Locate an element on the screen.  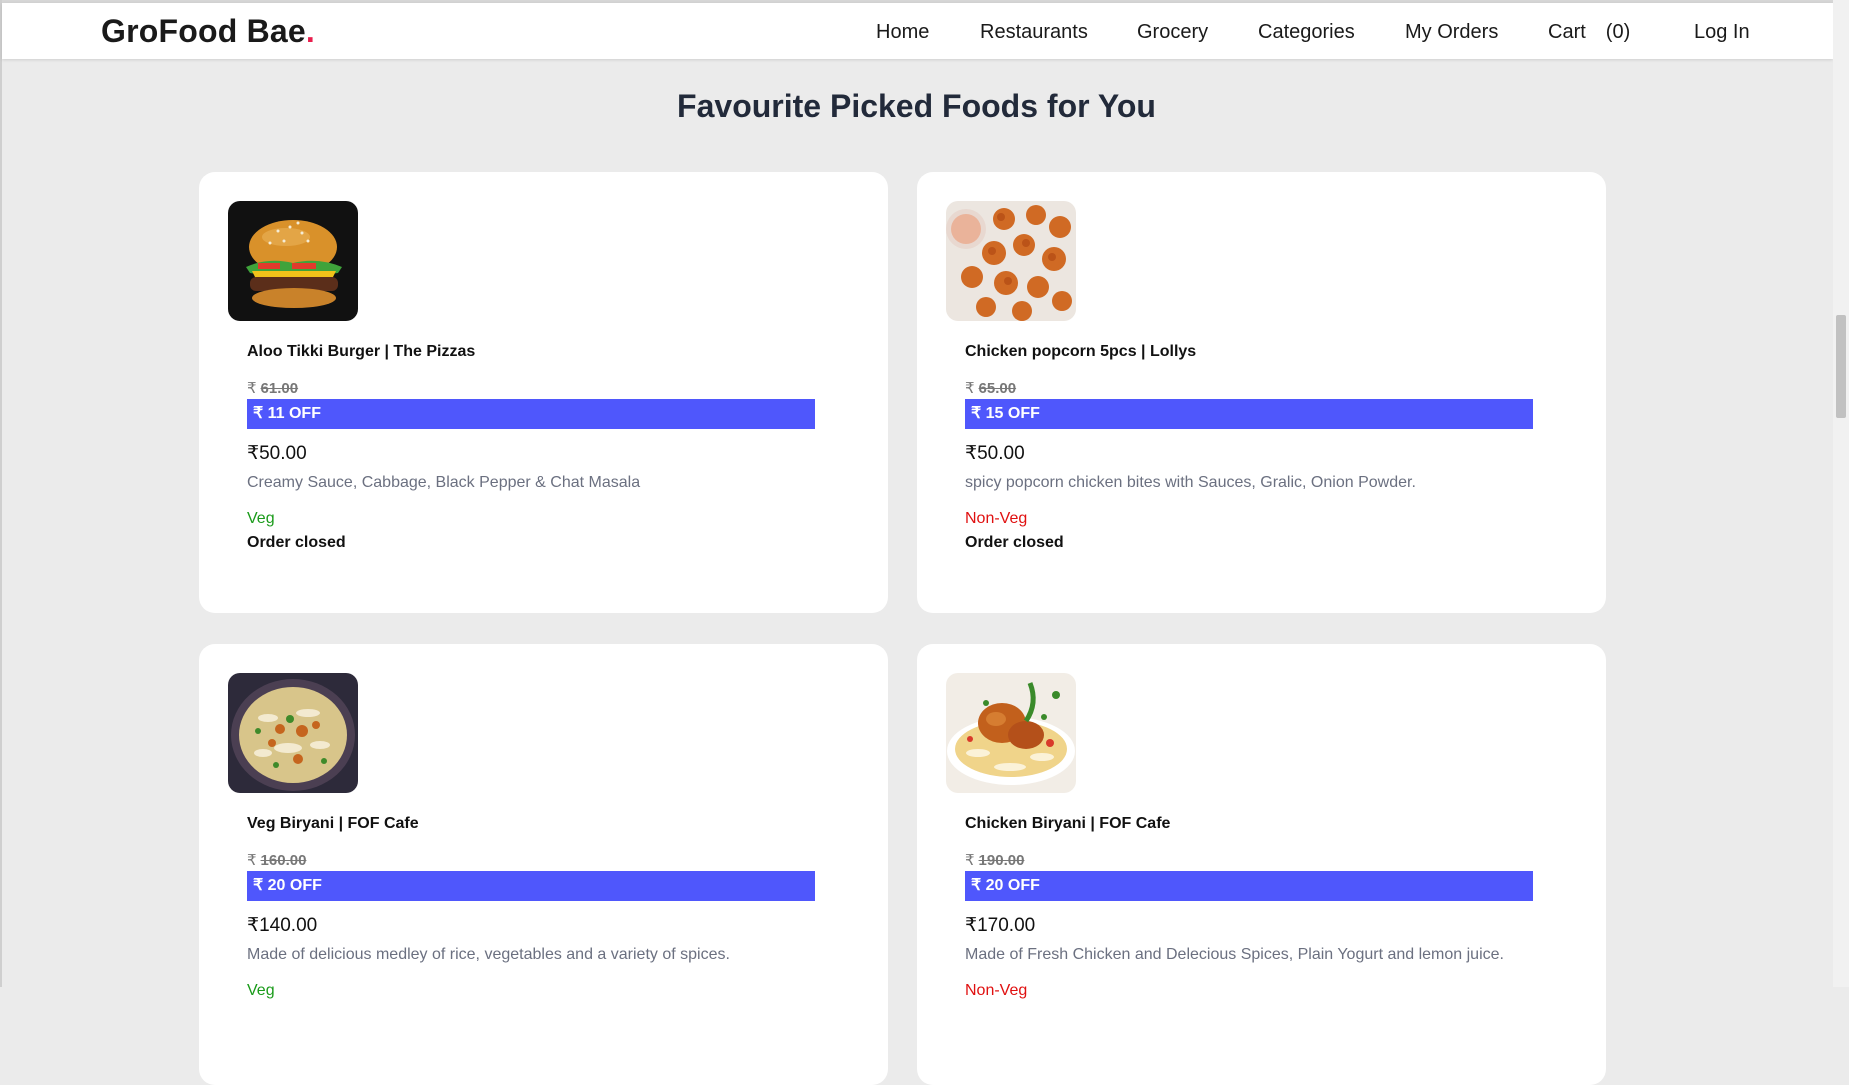
scrollbar-thumb is located at coordinates (1841, 366).